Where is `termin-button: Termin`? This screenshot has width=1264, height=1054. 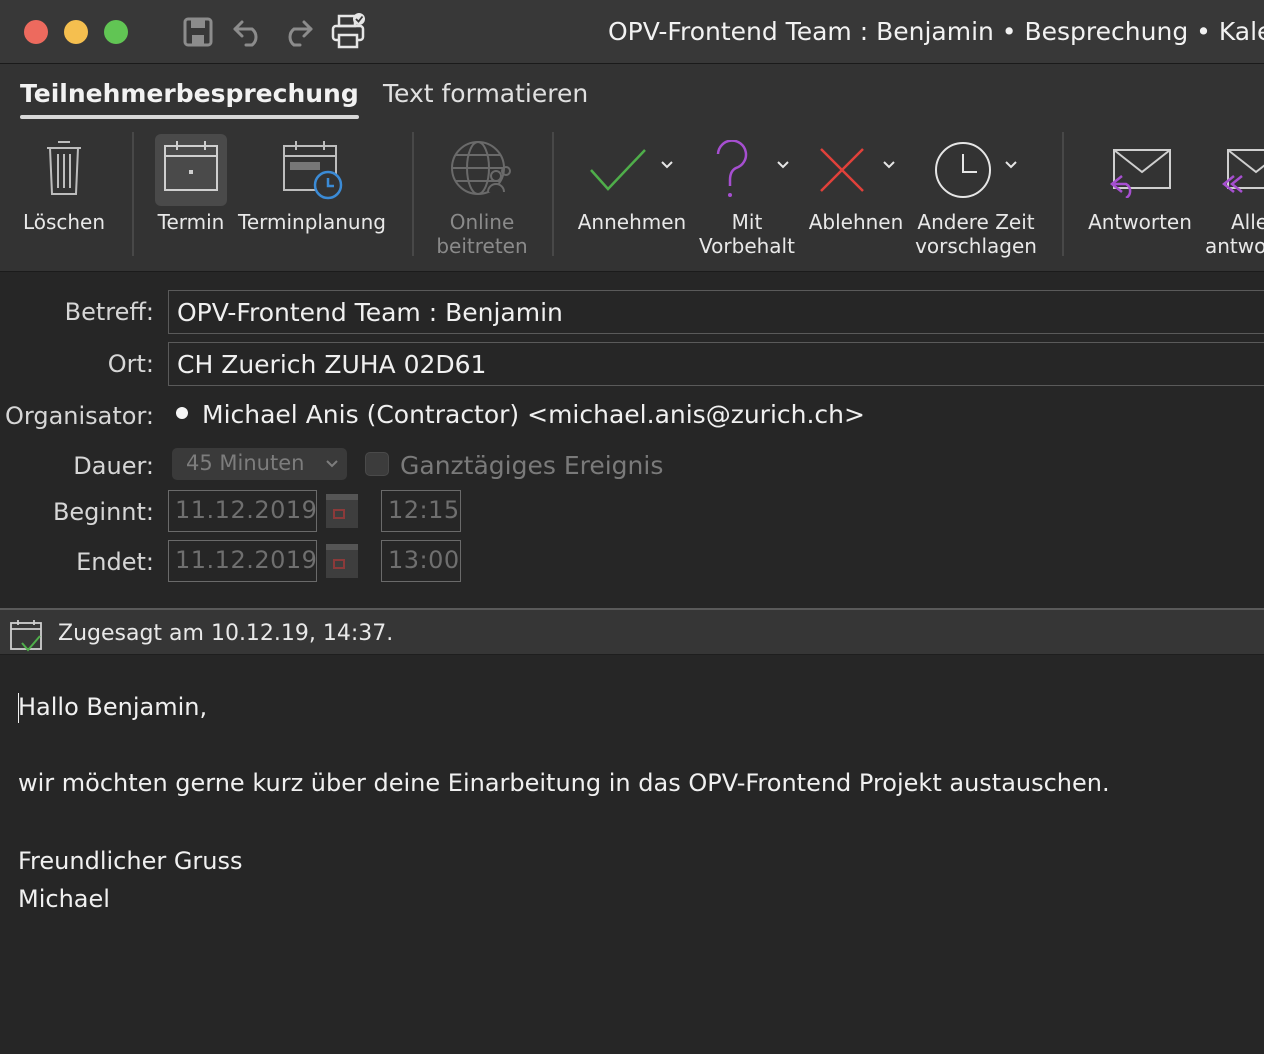 termin-button: Termin is located at coordinates (191, 199).